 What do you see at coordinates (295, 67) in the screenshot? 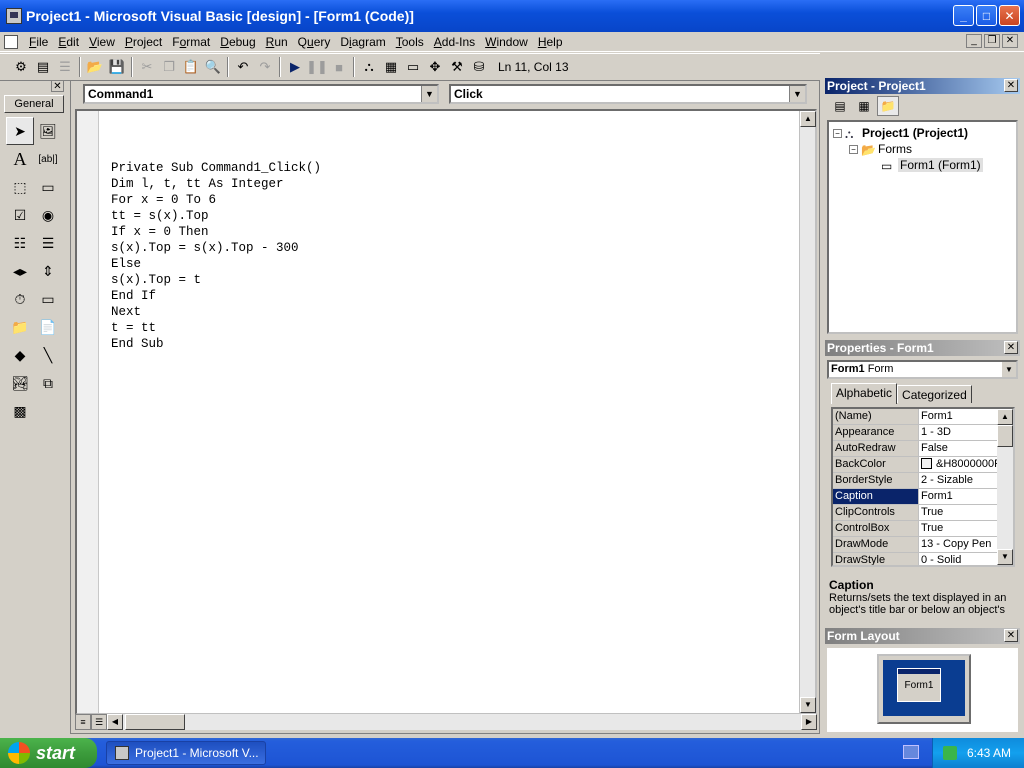
I see `start-icon: ▶` at bounding box center [295, 67].